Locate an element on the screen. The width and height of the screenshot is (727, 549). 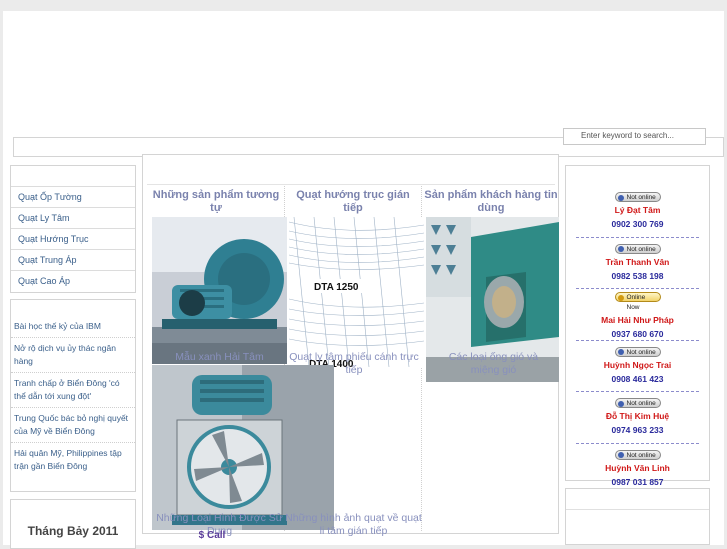
fan-chart-image: DTA 1250 DTA 1400 is located at coordinates (356, 293).